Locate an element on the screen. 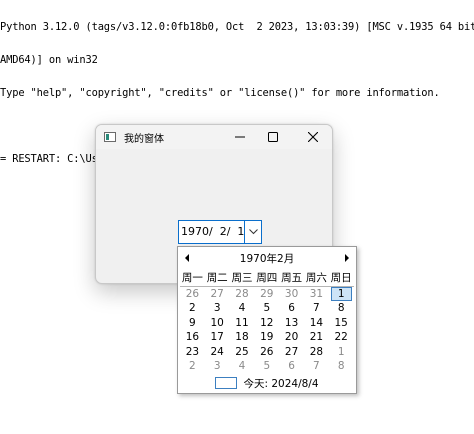 The width and height of the screenshot is (474, 434). calendar-day: 15 is located at coordinates (341, 323).